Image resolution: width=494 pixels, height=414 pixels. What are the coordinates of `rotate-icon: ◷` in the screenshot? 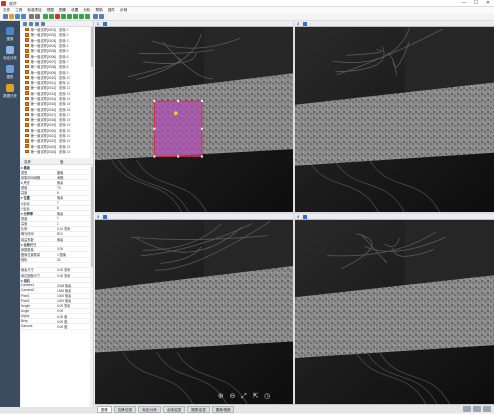 It's located at (267, 397).